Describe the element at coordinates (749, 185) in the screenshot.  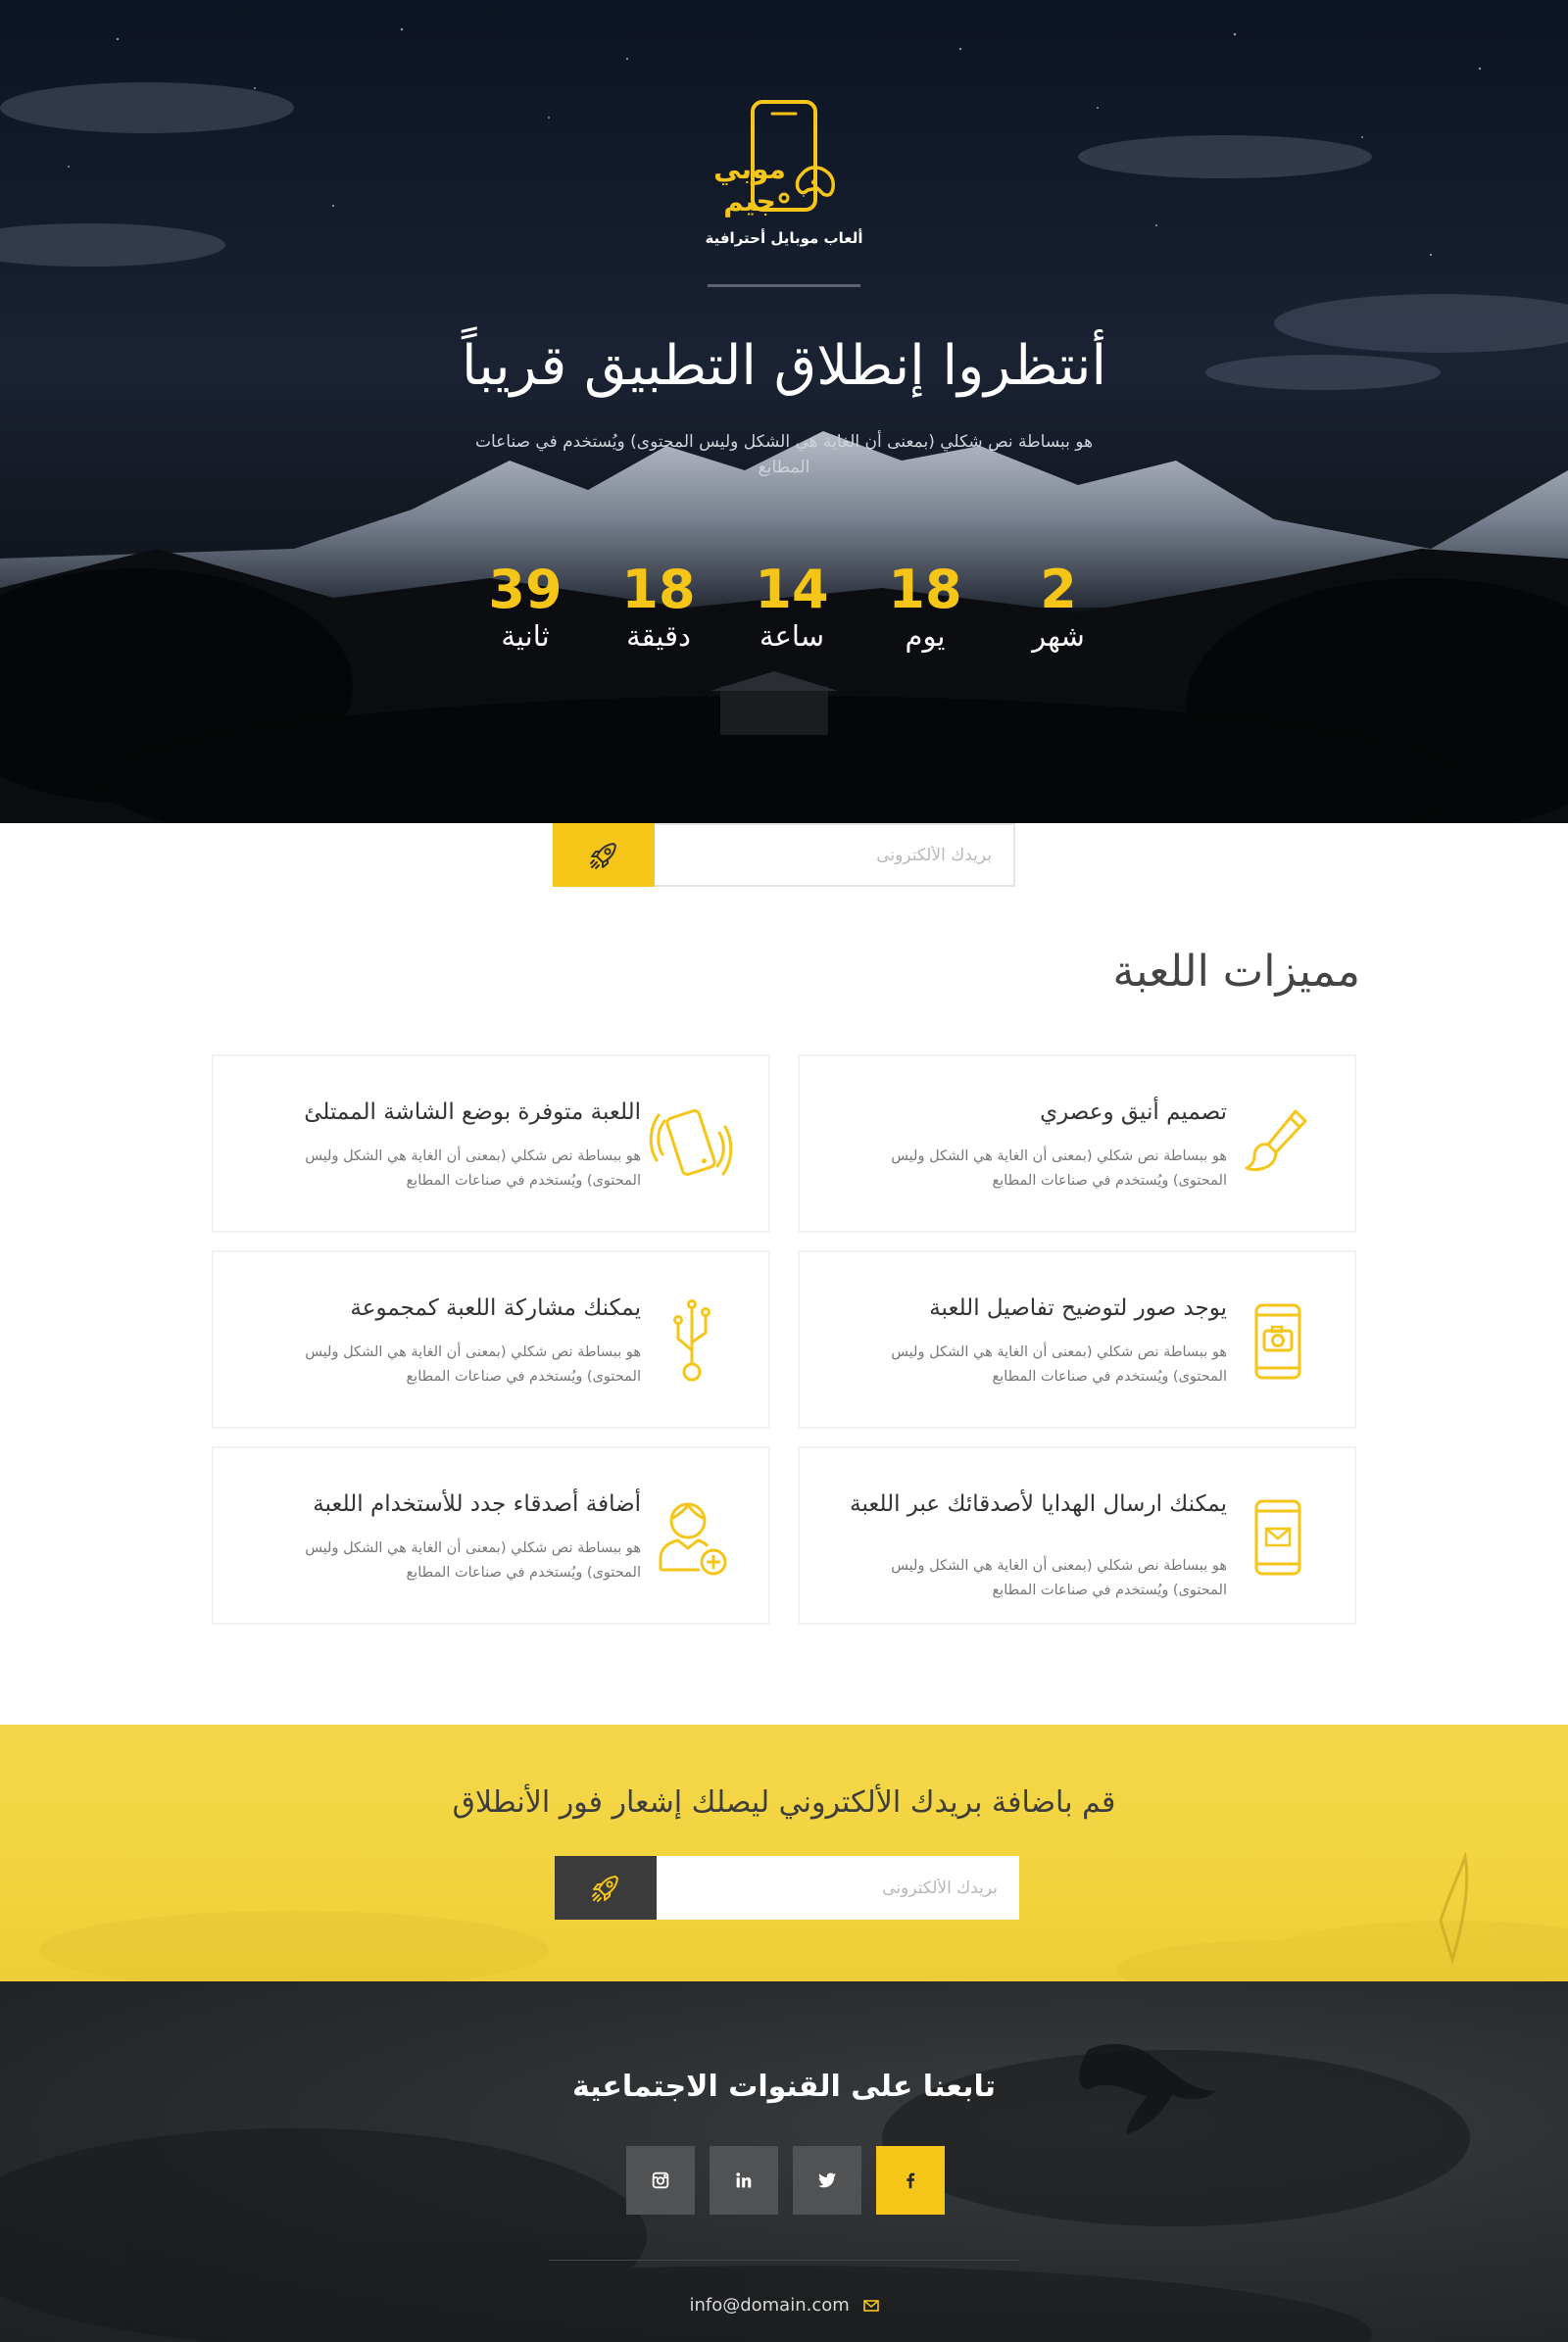
I see `brand-name: موبي جيم` at that location.